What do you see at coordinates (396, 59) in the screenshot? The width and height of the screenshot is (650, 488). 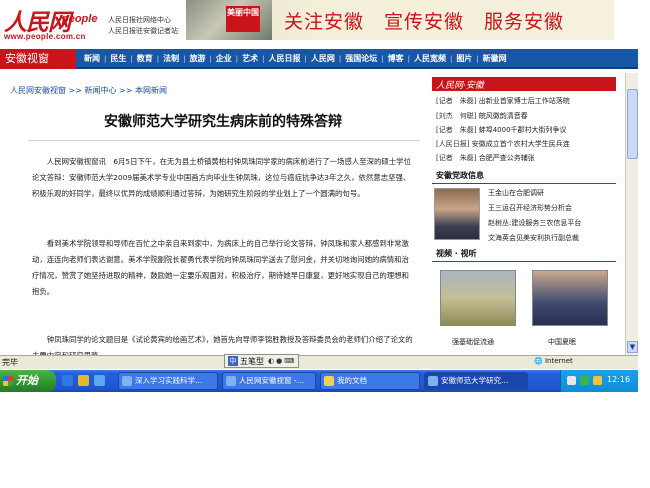 I see `nav-item-blog: 博客` at bounding box center [396, 59].